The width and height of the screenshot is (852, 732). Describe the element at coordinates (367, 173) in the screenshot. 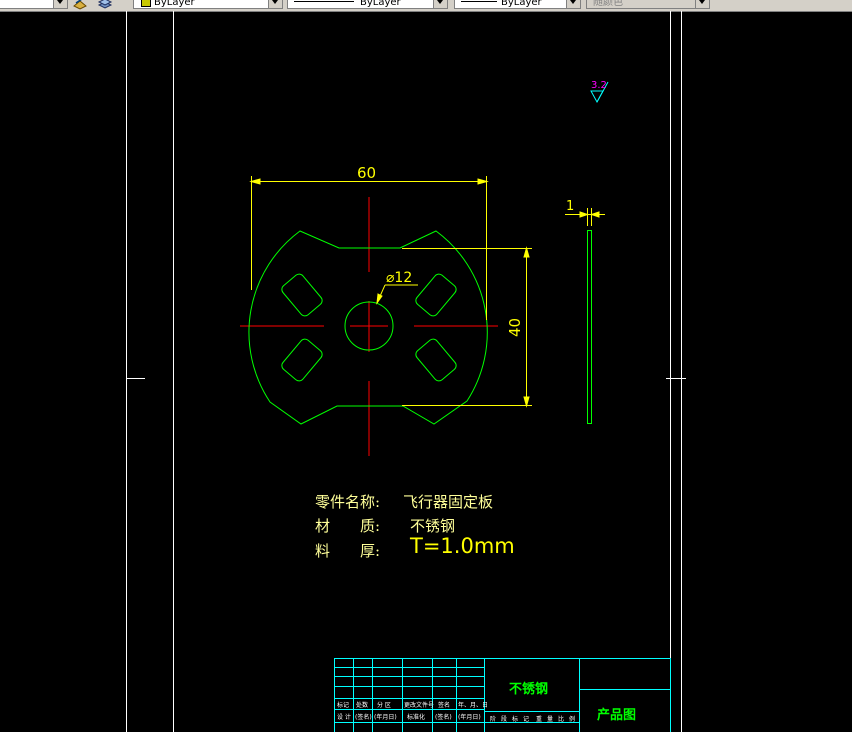

I see `dimension-width: 60` at that location.